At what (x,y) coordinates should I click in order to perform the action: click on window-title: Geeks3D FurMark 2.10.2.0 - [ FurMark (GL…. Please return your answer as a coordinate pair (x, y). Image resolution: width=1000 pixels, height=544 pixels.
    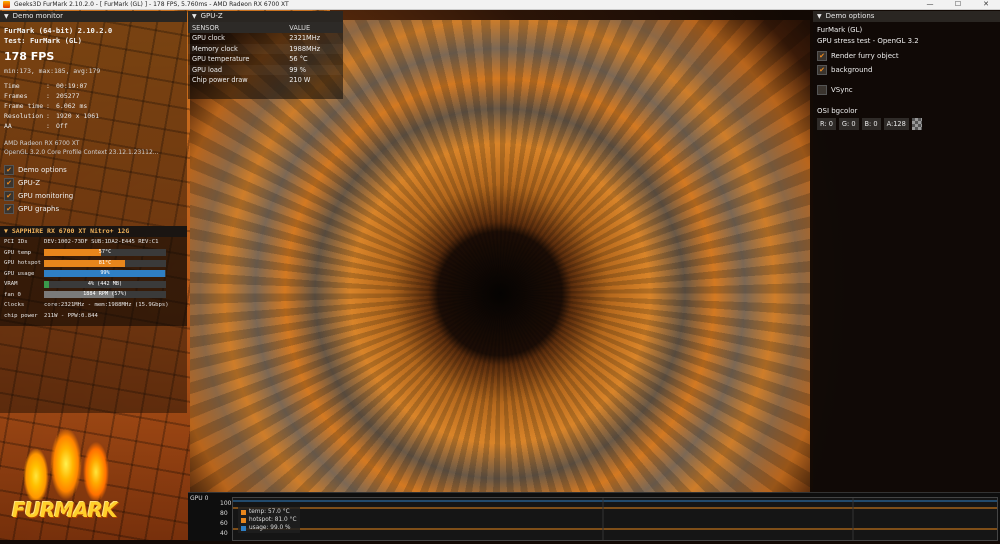
    Looking at the image, I should click on (151, 4).